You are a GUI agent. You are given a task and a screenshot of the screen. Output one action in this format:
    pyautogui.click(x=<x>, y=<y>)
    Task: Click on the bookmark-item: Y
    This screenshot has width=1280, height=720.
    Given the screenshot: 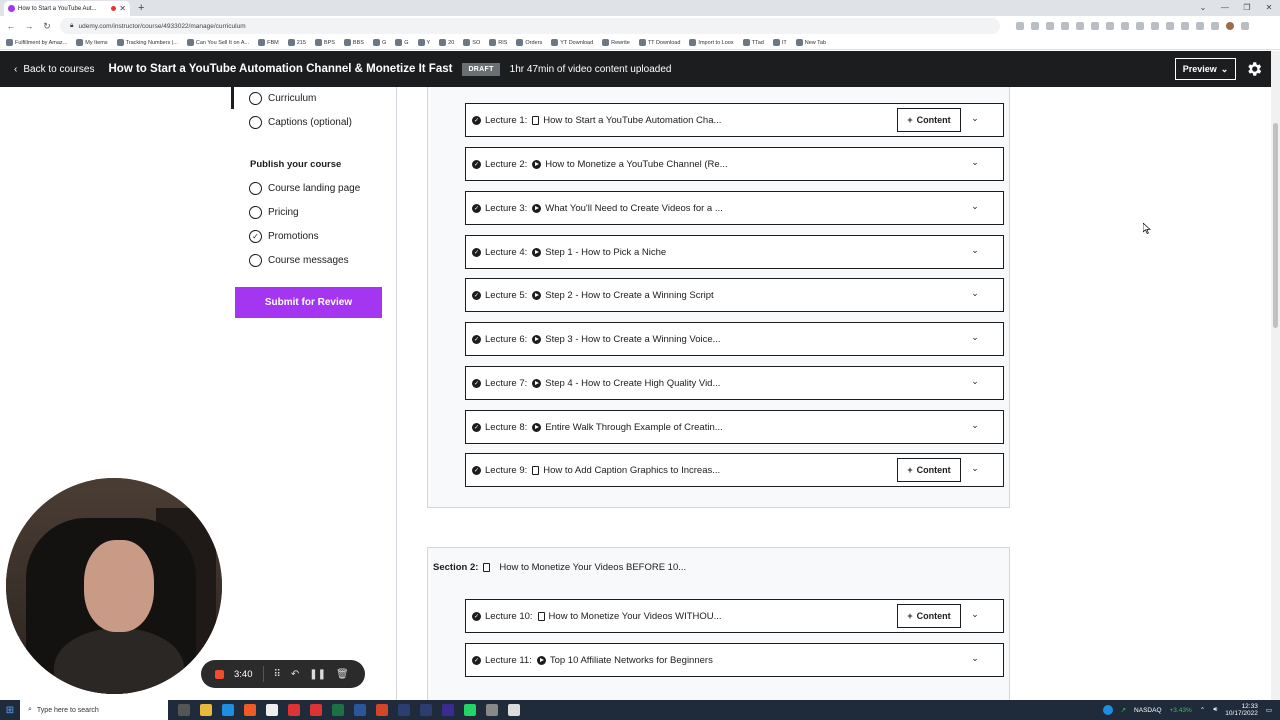 What is the action you would take?
    pyautogui.click(x=423, y=42)
    